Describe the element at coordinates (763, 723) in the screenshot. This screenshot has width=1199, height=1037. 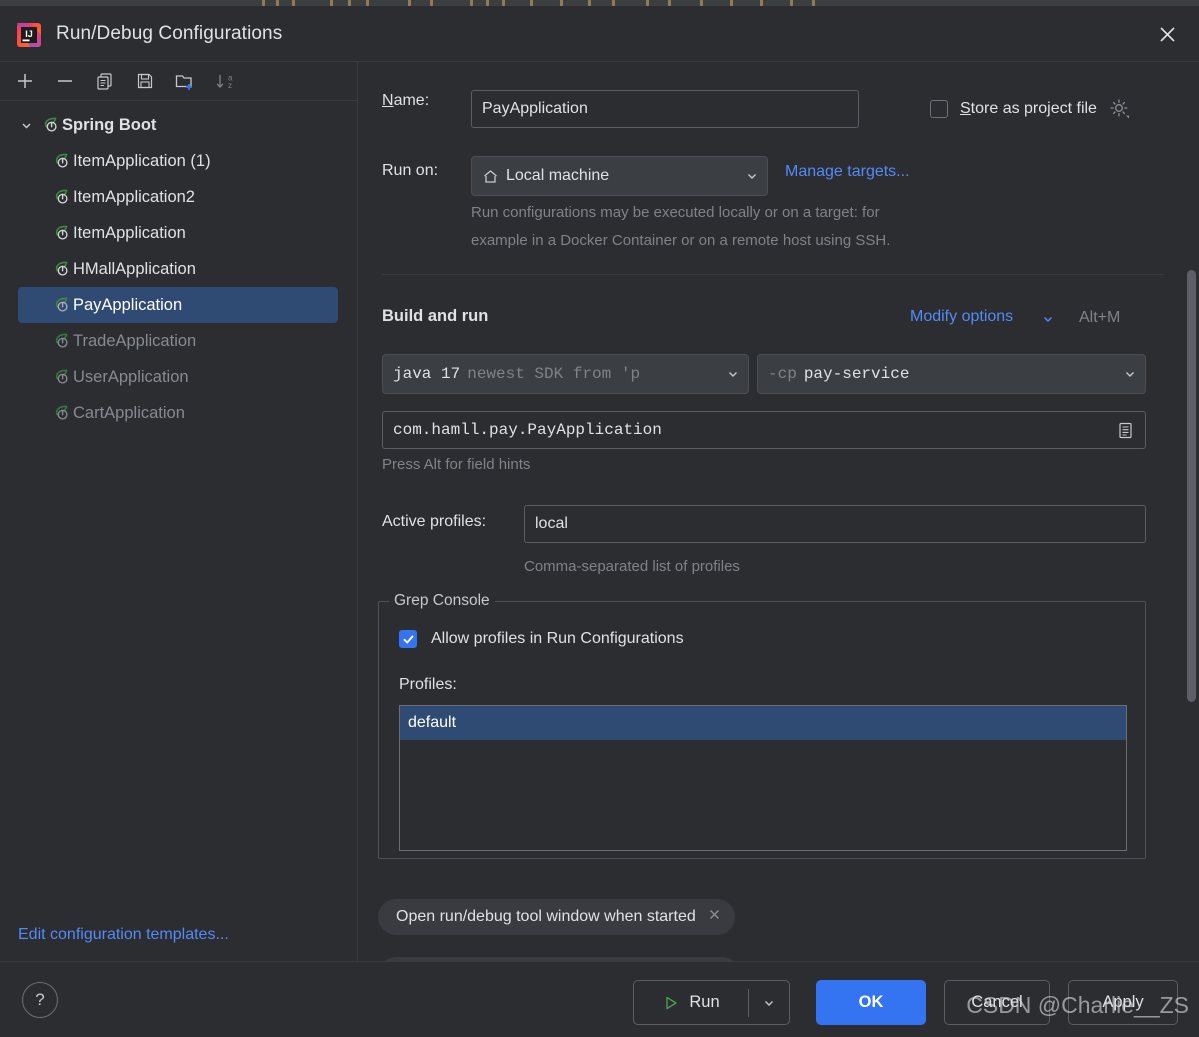
I see `list-item: default` at that location.